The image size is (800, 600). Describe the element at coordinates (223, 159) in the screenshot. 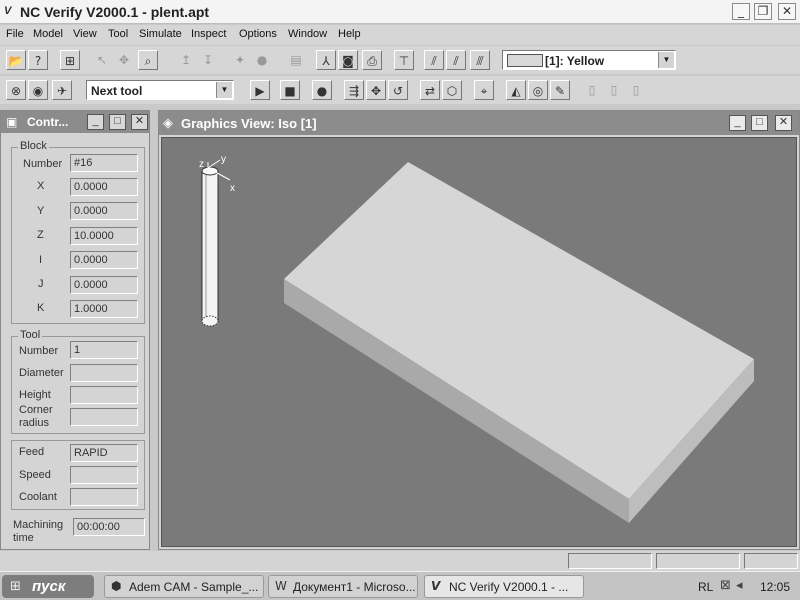

I see `y-axis-label: y` at that location.